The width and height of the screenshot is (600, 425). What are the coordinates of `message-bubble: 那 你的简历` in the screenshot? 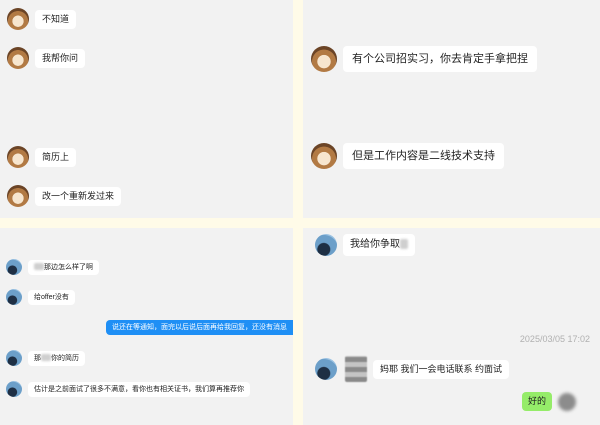 It's located at (56, 358).